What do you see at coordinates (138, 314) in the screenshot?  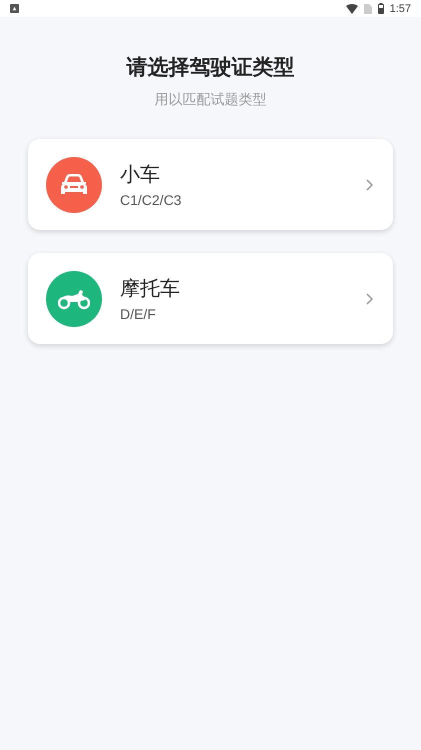 I see `license-classes: D/E/F` at bounding box center [138, 314].